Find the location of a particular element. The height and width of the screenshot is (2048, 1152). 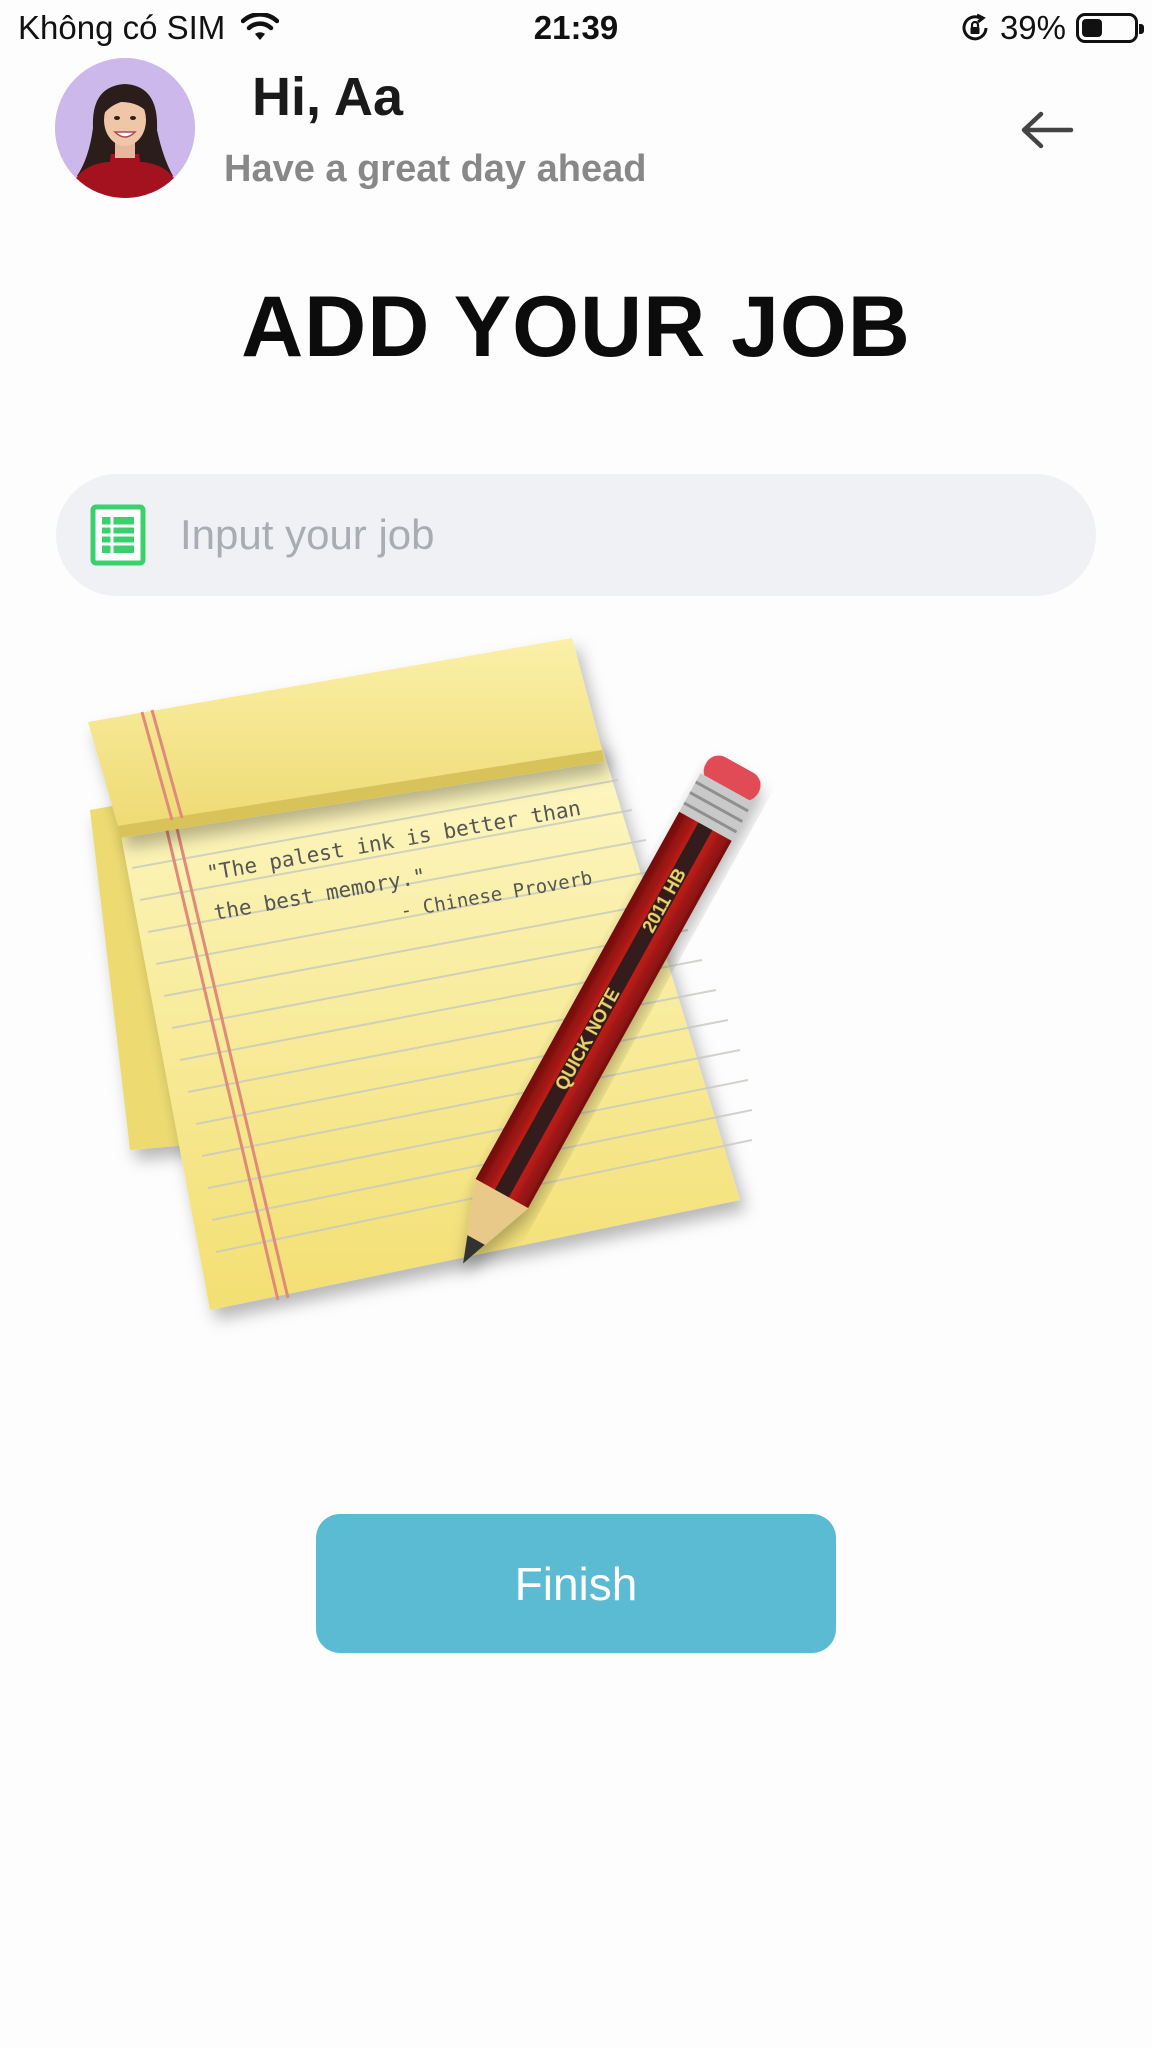

arrow-left-icon is located at coordinates (1047, 130).